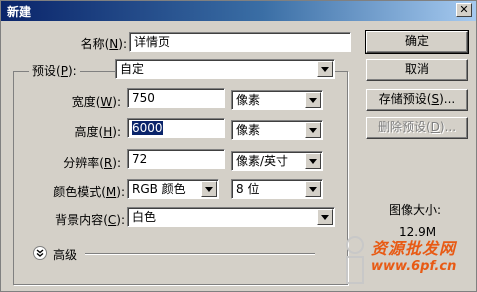  I want to click on width-unit-value: 像素, so click(248, 100).